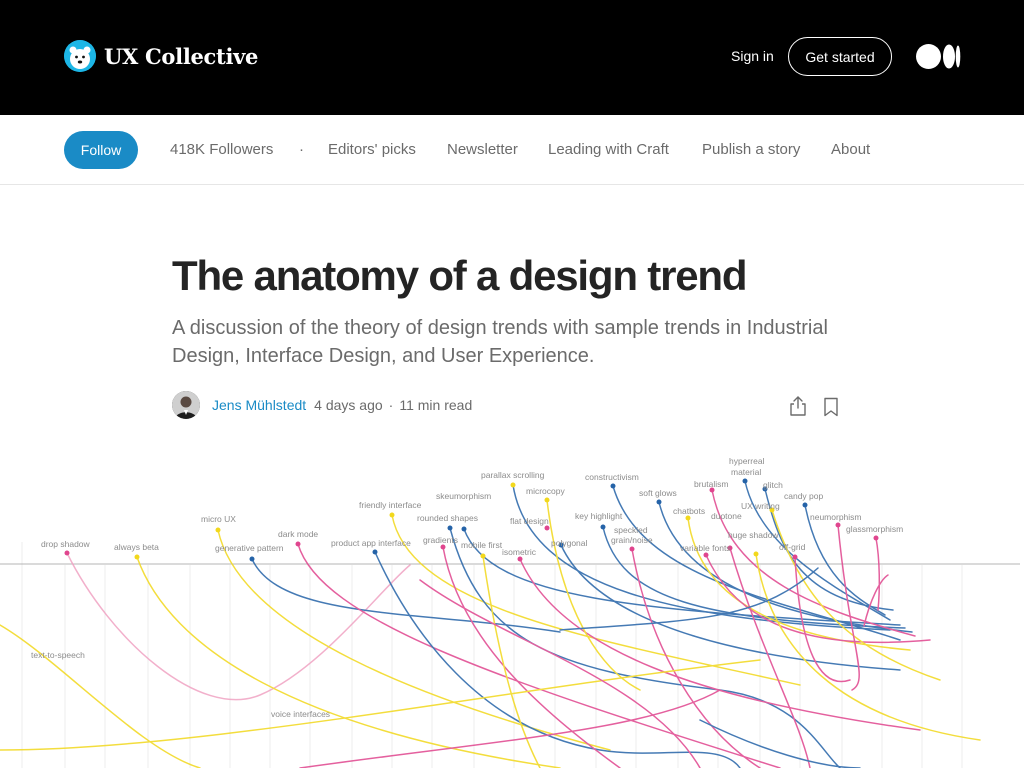 Image resolution: width=1024 pixels, height=773 pixels. Describe the element at coordinates (390, 505) in the screenshot. I see `label-friendly-interface: friendly interface` at that location.